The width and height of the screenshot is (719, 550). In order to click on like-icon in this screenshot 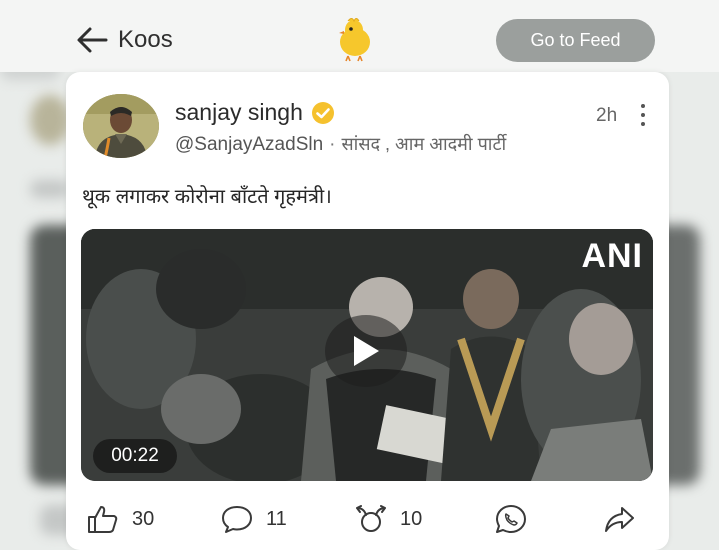, I will do `click(103, 519)`.